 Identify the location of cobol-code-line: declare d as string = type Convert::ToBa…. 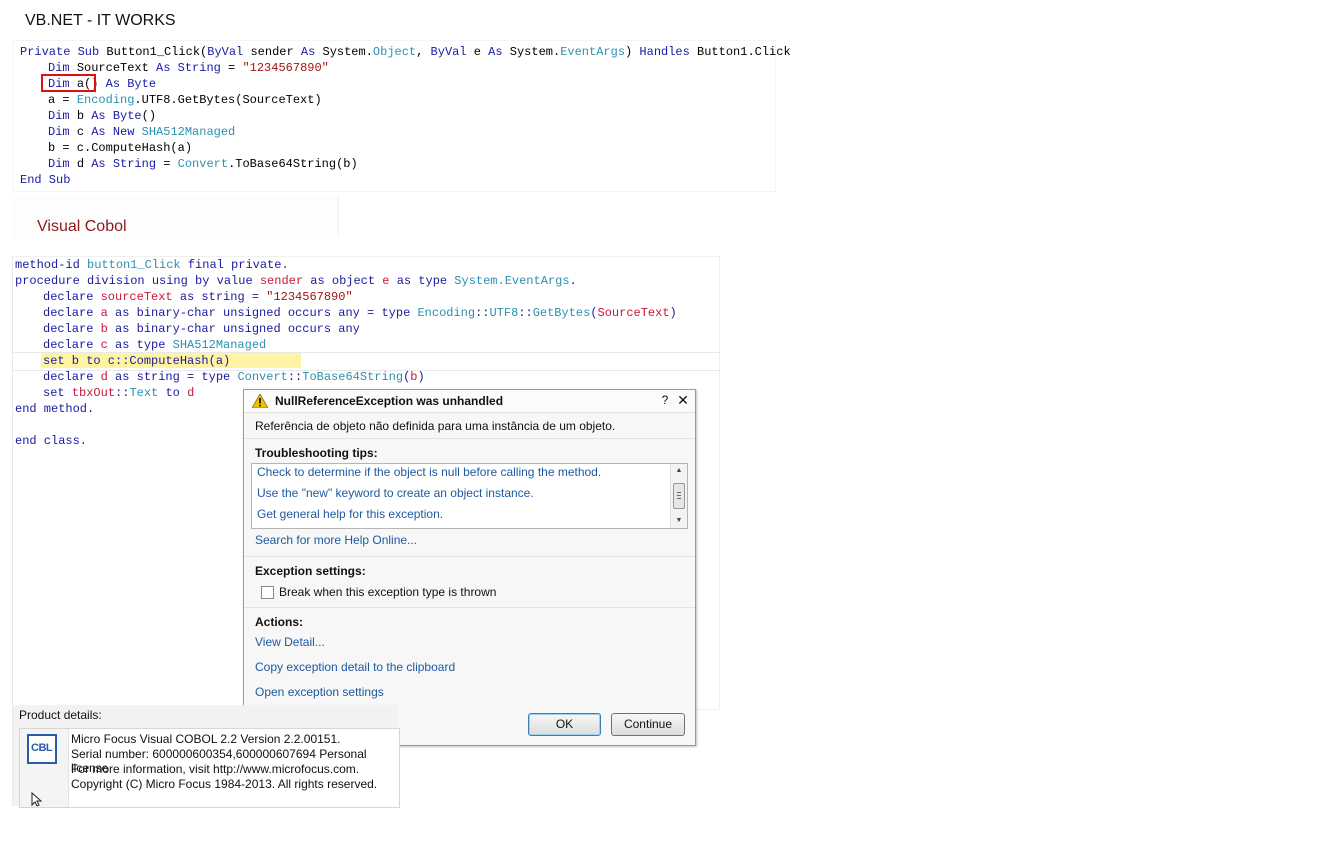
(234, 377).